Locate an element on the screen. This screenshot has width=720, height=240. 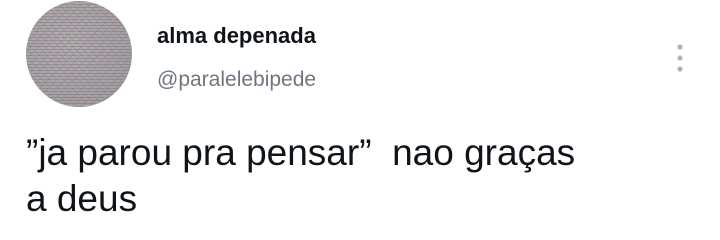
user-handle: @paralelebipede is located at coordinates (236, 80).